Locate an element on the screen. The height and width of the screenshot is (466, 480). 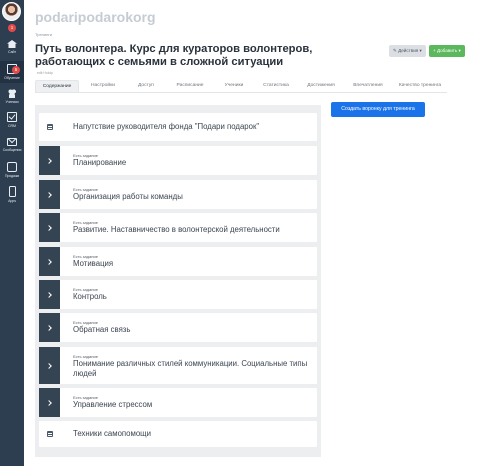
lesson-item: Есть задание Организация работы команды is located at coordinates (178, 194).